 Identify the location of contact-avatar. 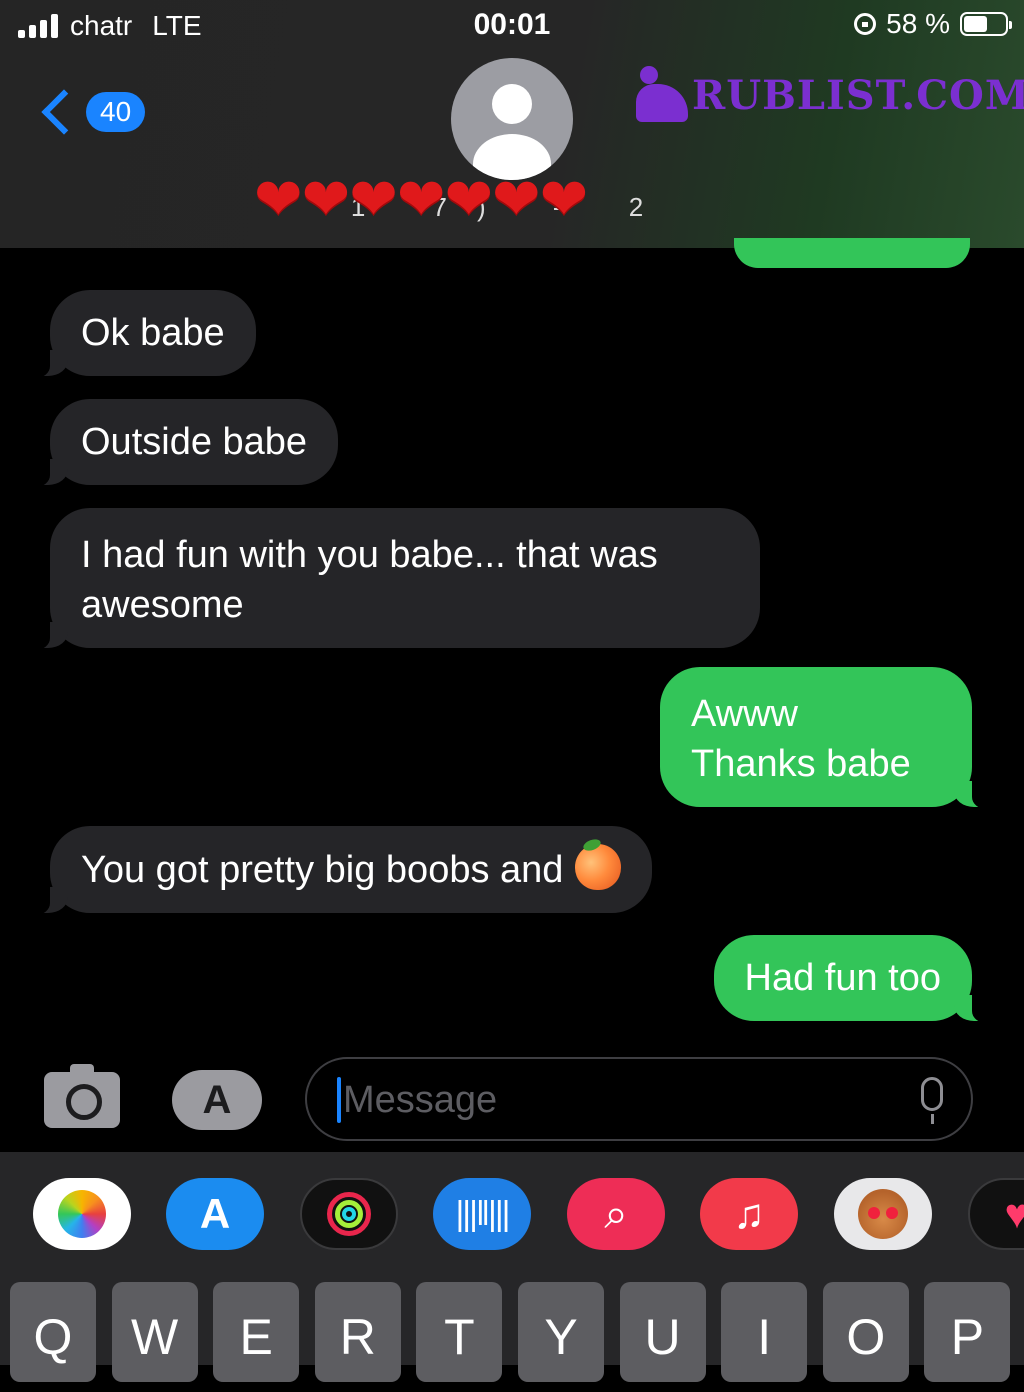
(512, 119).